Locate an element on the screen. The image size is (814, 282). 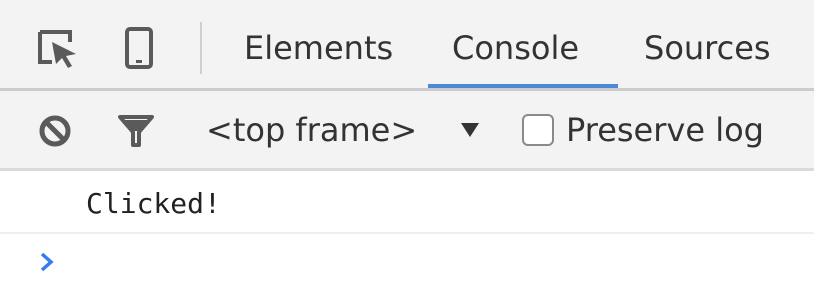
toolbar-border is located at coordinates (407, 169).